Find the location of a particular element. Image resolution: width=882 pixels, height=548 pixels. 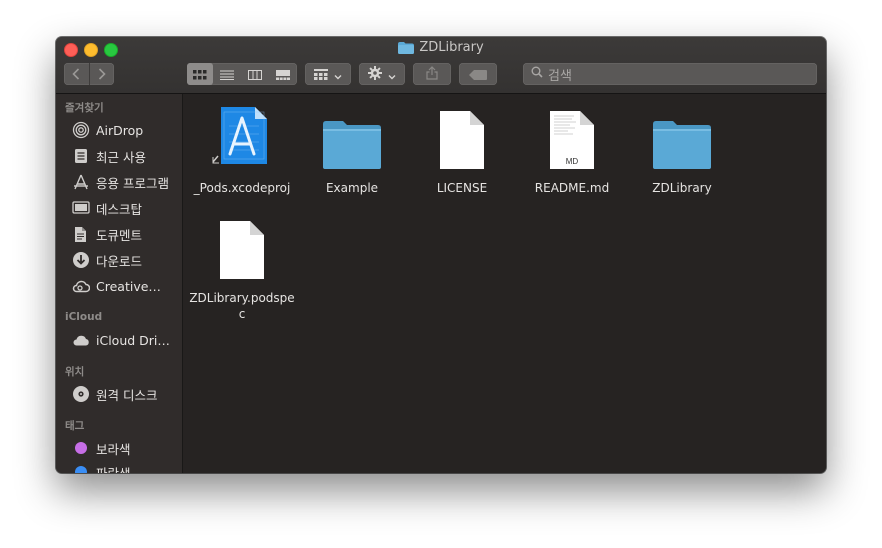

group-by-button is located at coordinates (328, 74).